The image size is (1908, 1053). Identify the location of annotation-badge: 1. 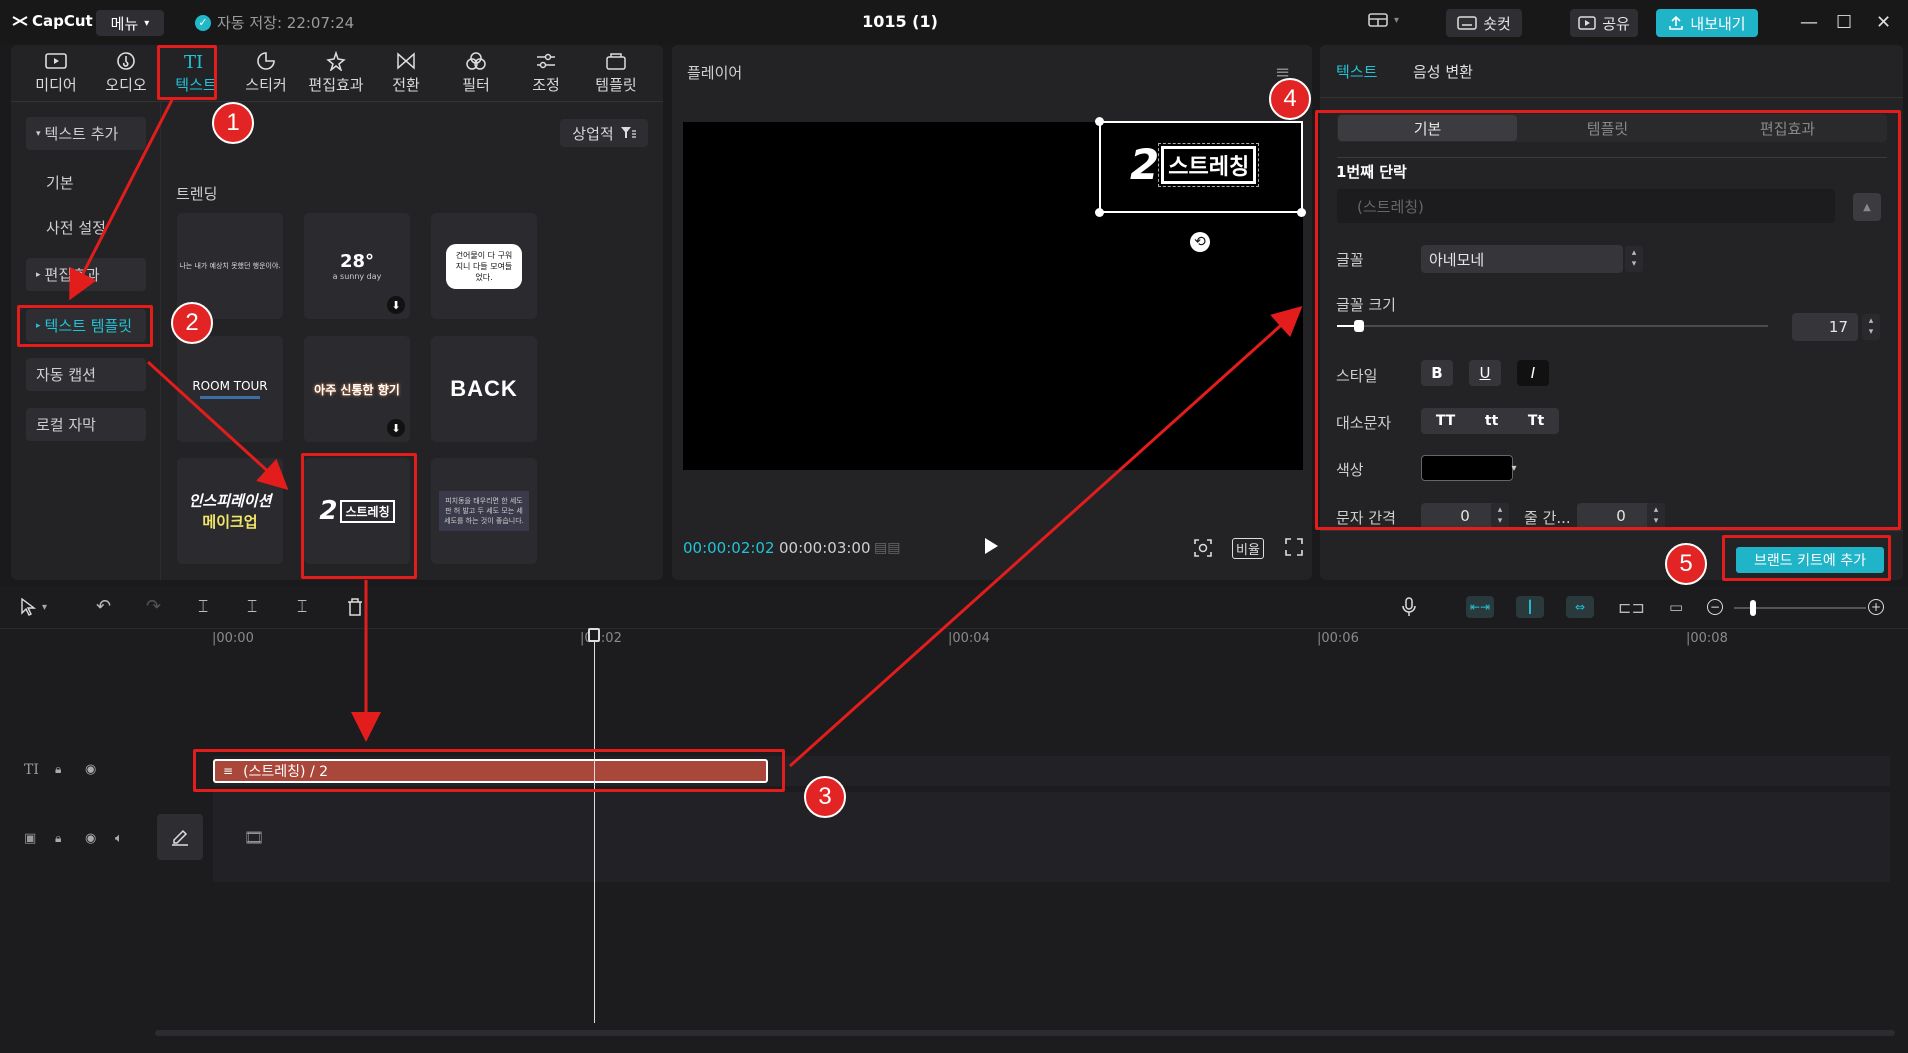
(233, 123).